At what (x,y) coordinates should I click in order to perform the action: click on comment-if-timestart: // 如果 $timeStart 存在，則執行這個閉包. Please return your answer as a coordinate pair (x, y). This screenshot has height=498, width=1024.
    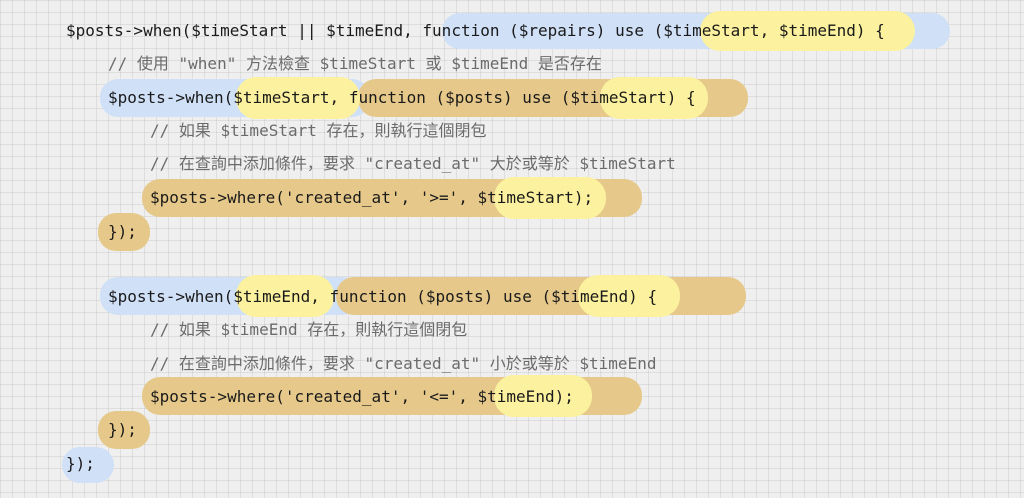
    Looking at the image, I should click on (318, 130).